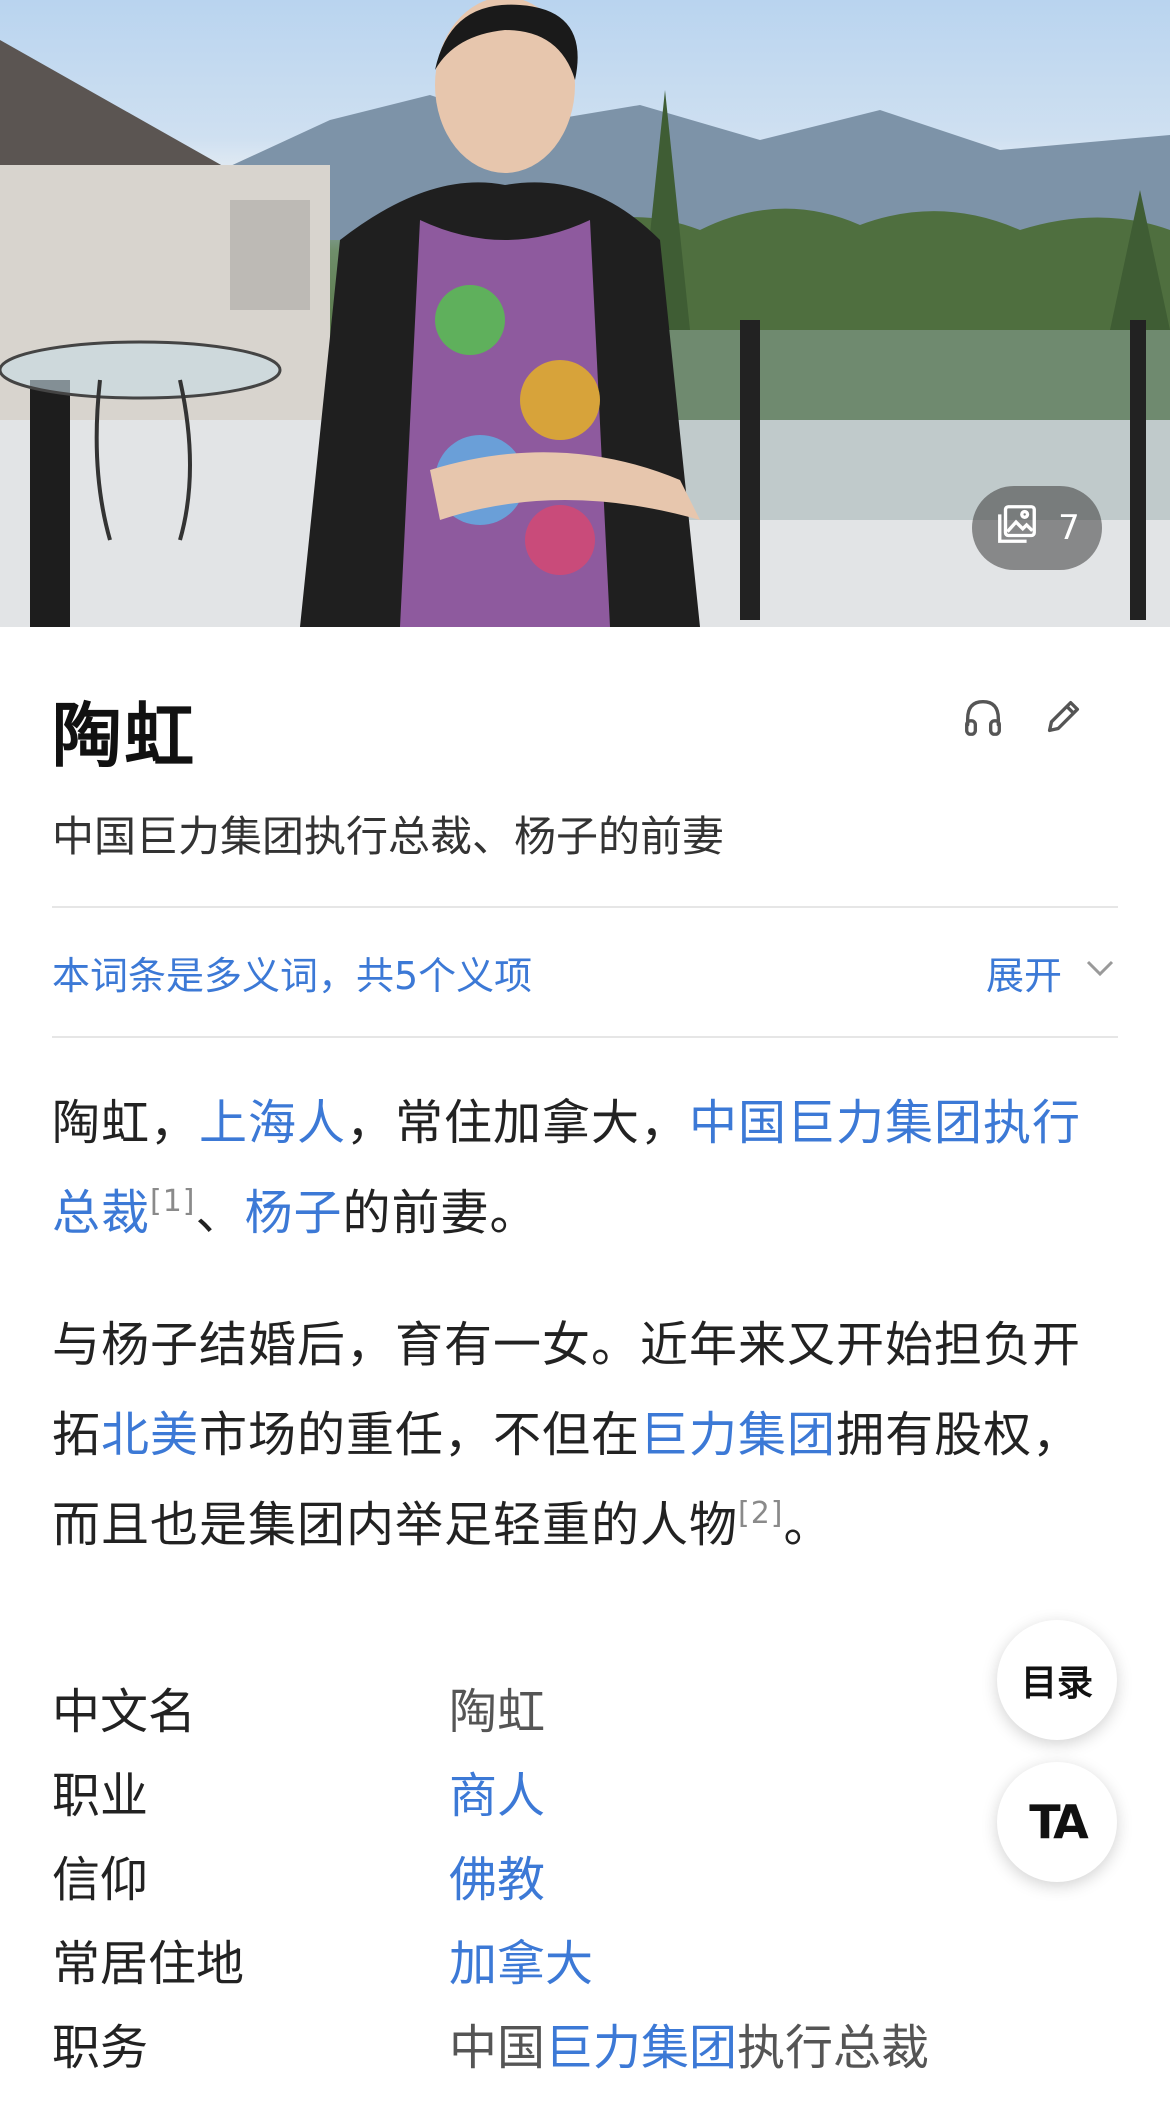 The image size is (1170, 2103). I want to click on infobox-value-link: 巨力集团, so click(641, 2048).